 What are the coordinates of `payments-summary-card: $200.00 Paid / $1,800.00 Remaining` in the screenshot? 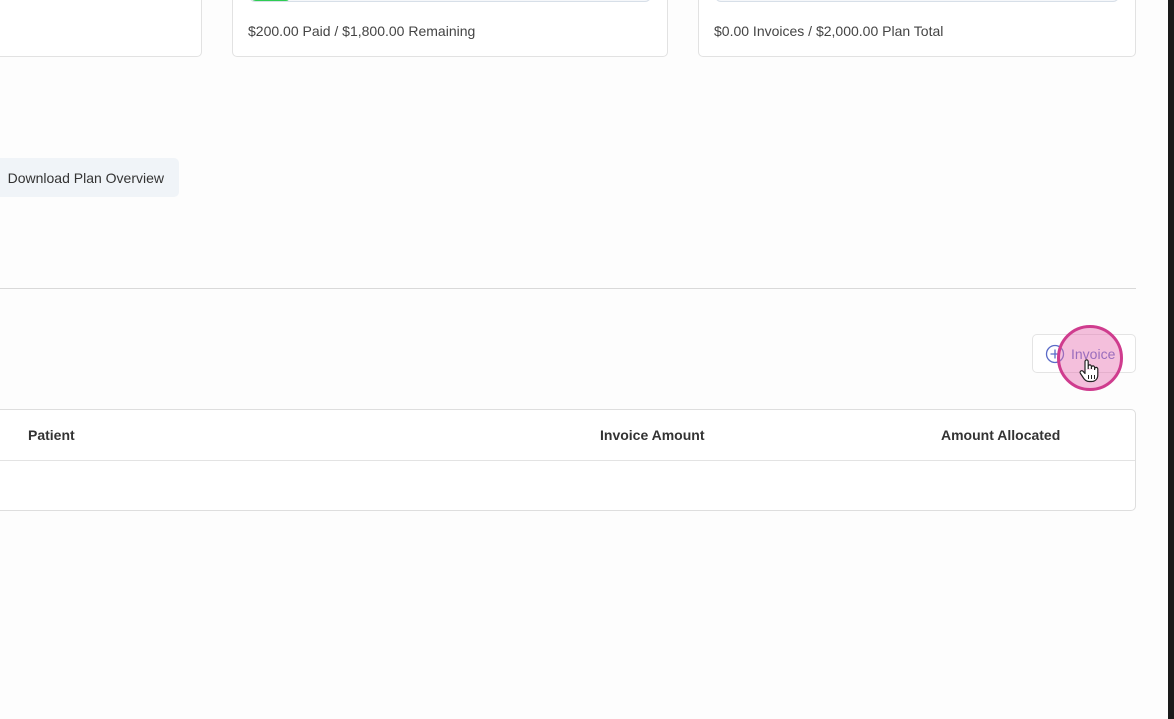 It's located at (450, 28).